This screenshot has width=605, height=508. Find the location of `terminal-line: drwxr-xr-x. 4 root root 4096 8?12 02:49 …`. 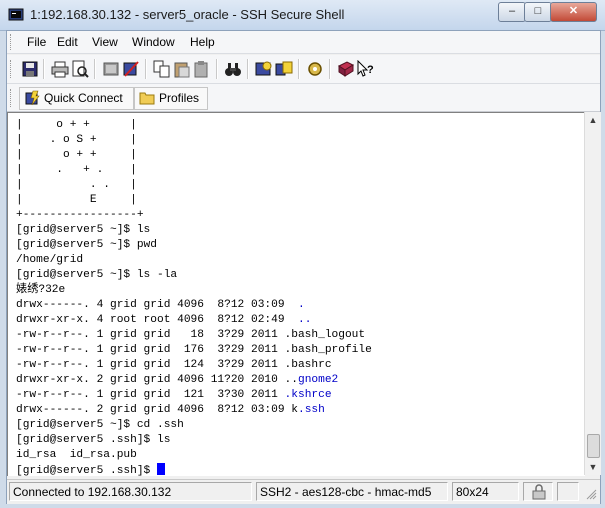

terminal-line: drwxr-xr-x. 4 root root 4096 8?12 02:49 … is located at coordinates (164, 320).